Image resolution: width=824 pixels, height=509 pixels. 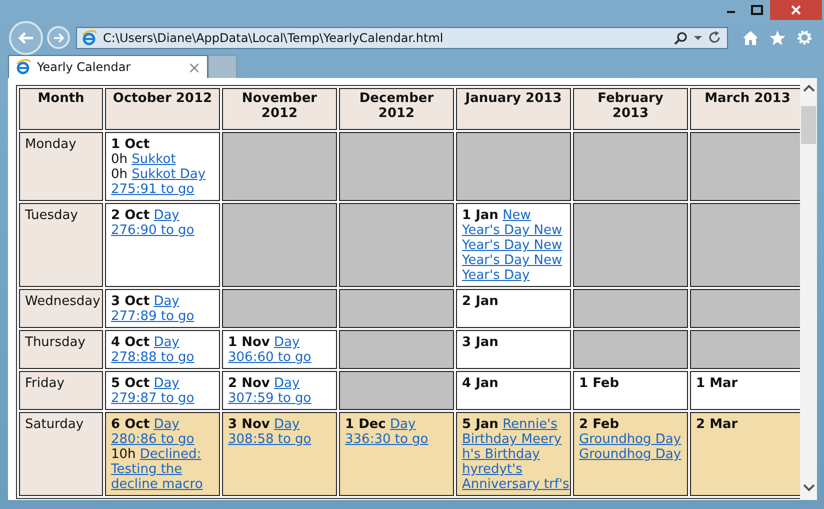 I want to click on arrow-right-icon, so click(x=58, y=37).